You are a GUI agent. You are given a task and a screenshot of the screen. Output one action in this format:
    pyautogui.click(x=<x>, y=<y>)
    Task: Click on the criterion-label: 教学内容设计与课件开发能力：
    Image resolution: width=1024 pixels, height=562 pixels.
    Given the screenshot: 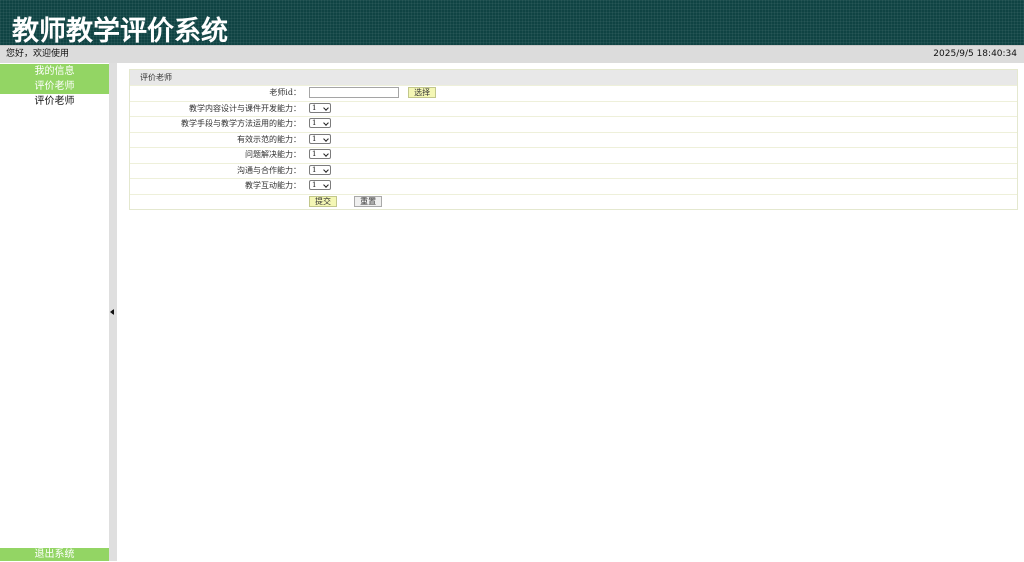 What is the action you would take?
    pyautogui.click(x=245, y=108)
    